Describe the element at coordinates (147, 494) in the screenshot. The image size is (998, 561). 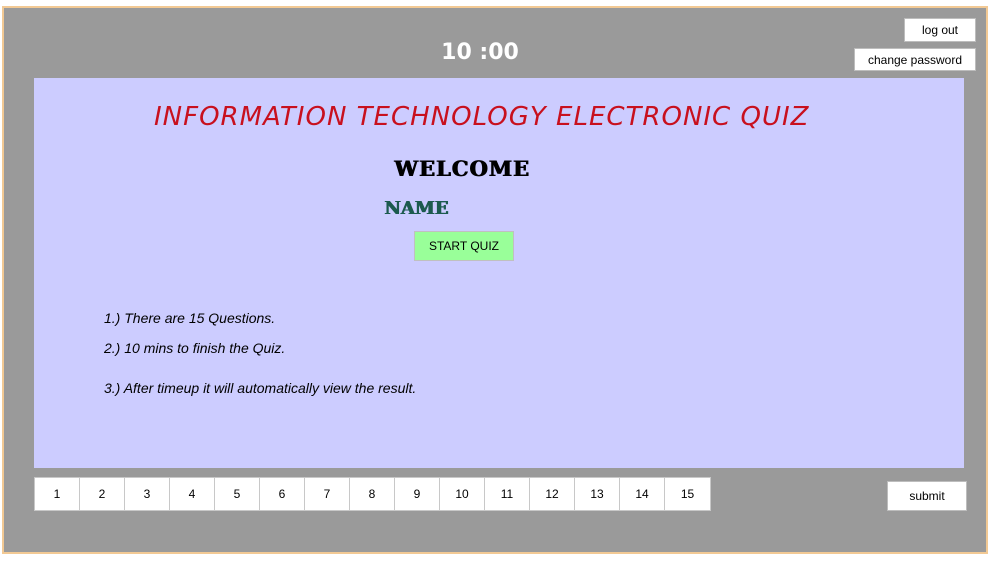
I see `question-button: 3` at that location.